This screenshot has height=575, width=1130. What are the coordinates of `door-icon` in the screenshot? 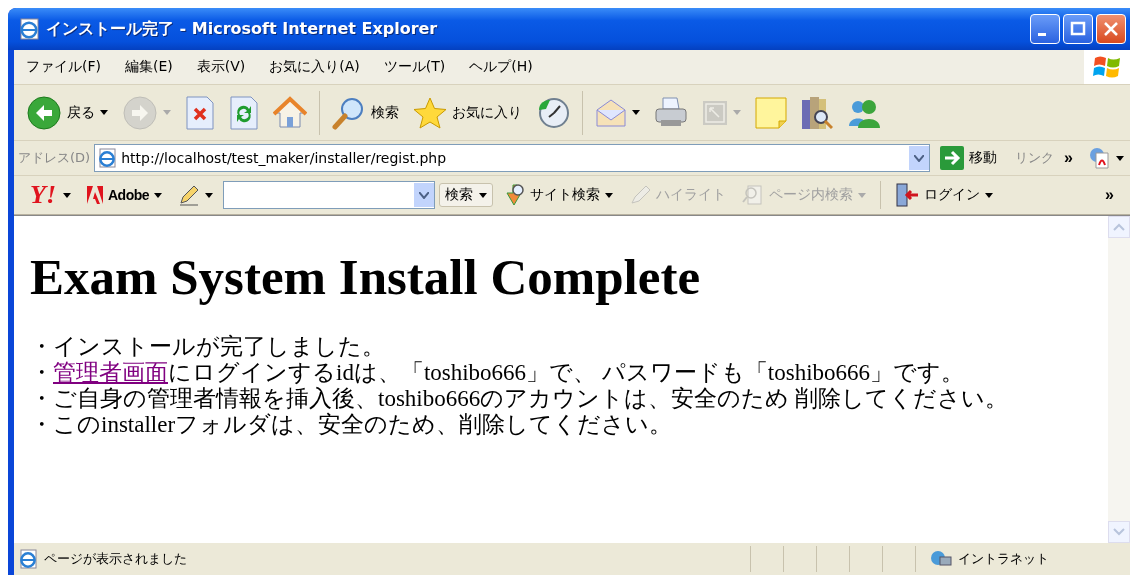 It's located at (907, 195).